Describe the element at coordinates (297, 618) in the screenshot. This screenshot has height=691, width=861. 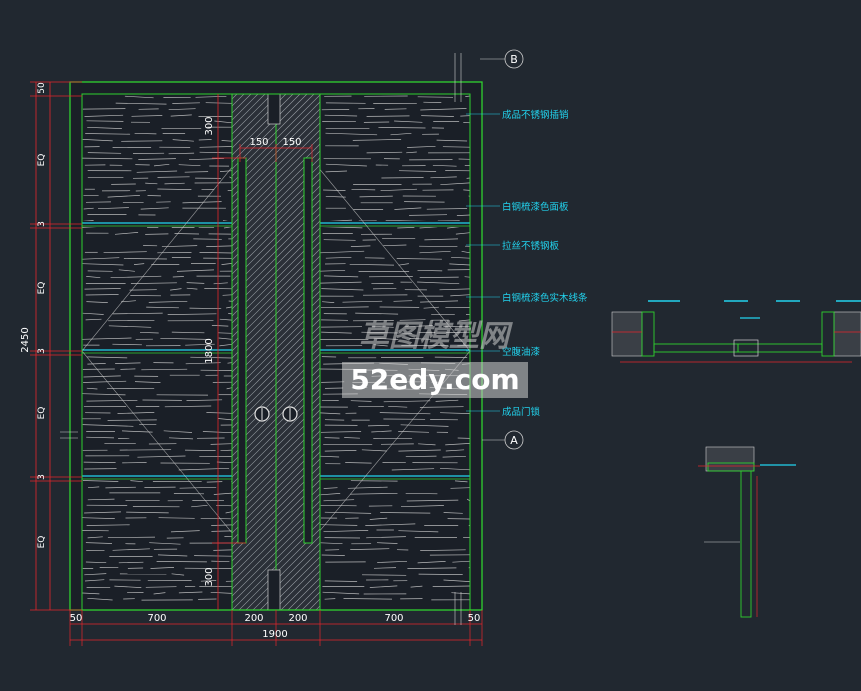
I see `dim-bottom-3: 200` at that location.